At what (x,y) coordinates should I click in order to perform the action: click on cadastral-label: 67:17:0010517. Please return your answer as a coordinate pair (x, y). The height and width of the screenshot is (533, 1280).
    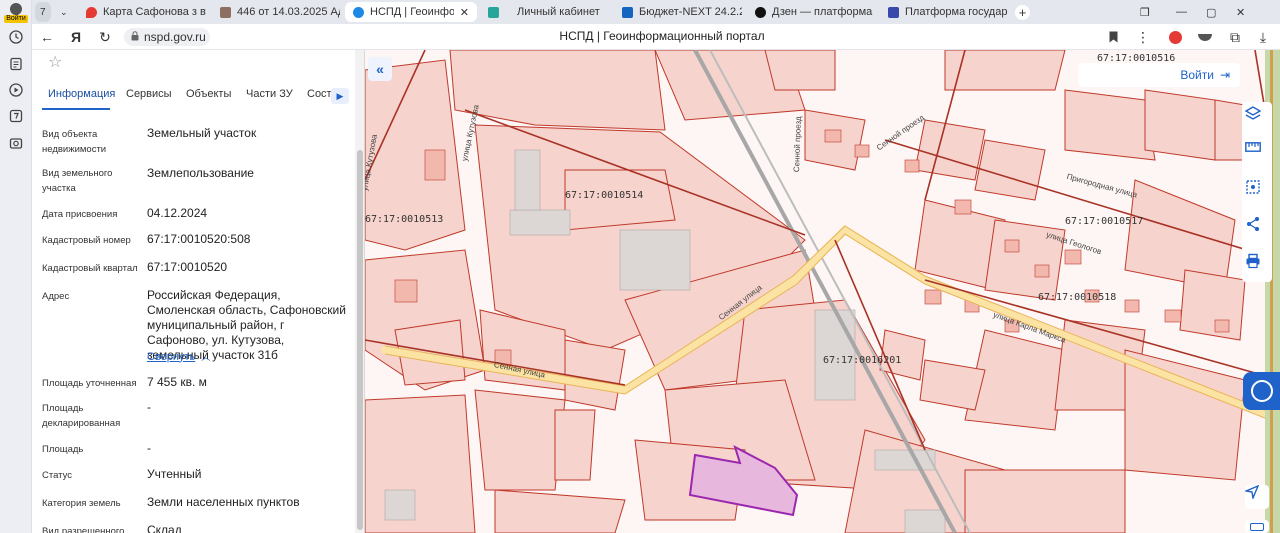
    Looking at the image, I should click on (1104, 221).